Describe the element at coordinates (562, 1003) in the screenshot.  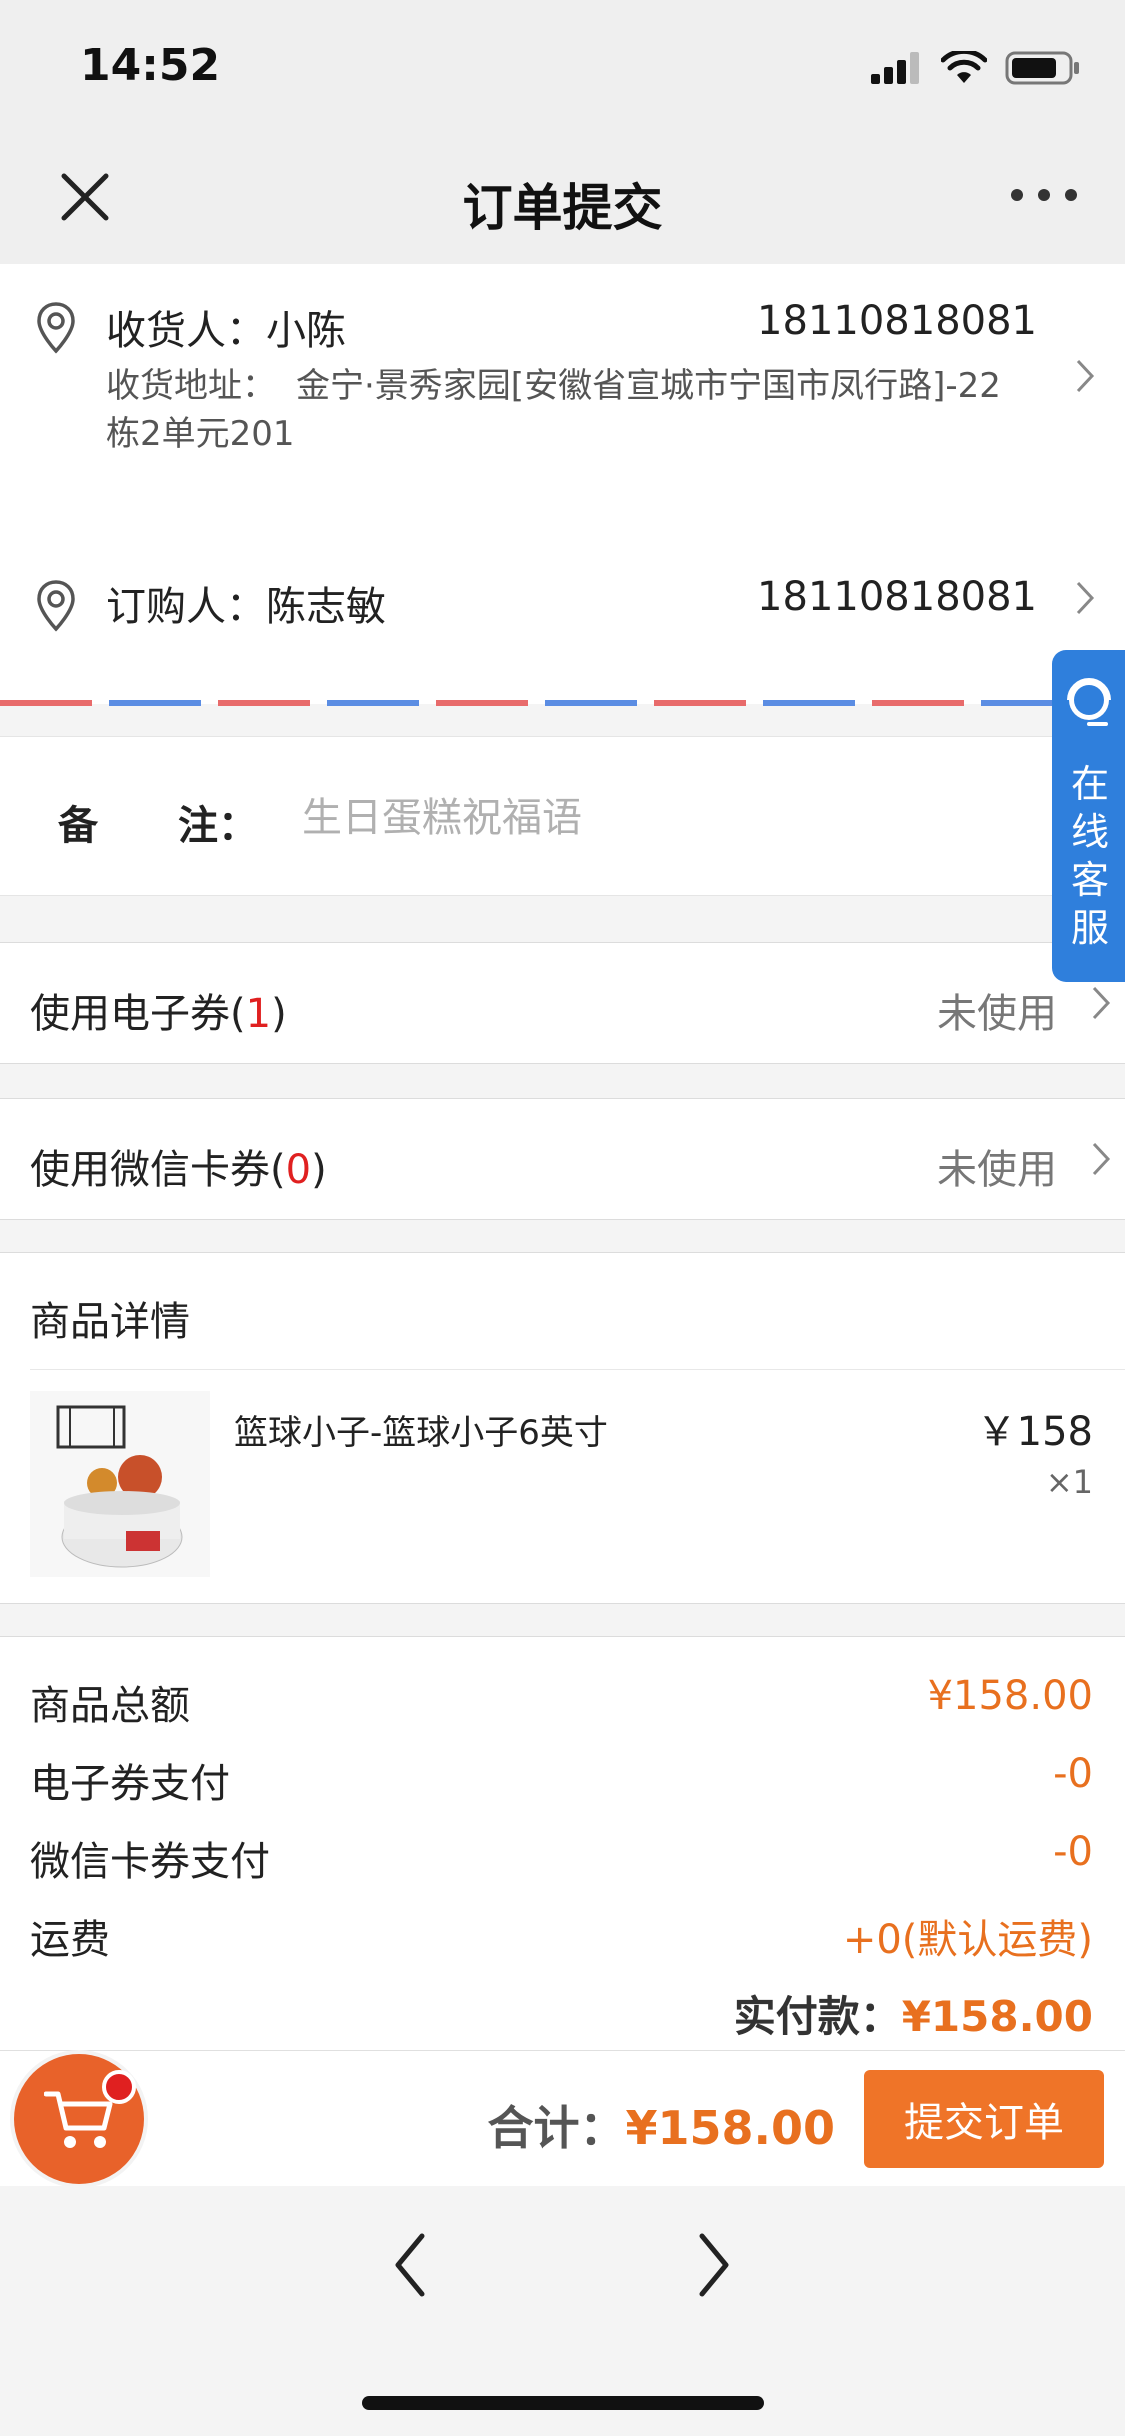
I see `coupon-row: 使用电子券(1) 未使用` at that location.